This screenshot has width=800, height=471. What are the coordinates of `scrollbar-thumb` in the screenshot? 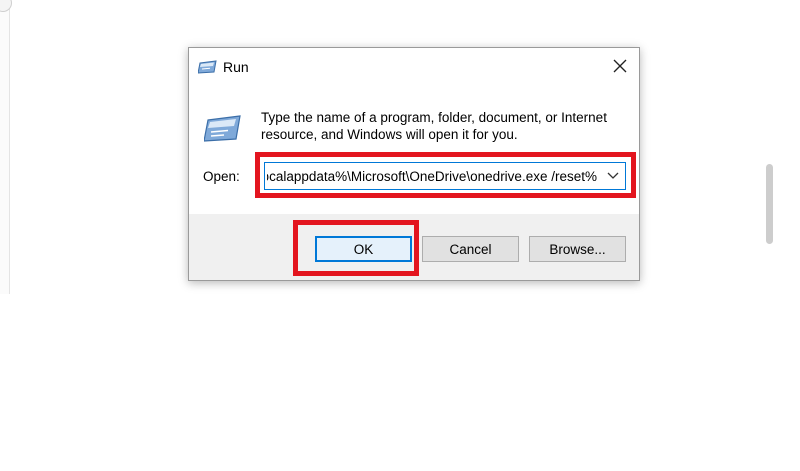 It's located at (769, 204).